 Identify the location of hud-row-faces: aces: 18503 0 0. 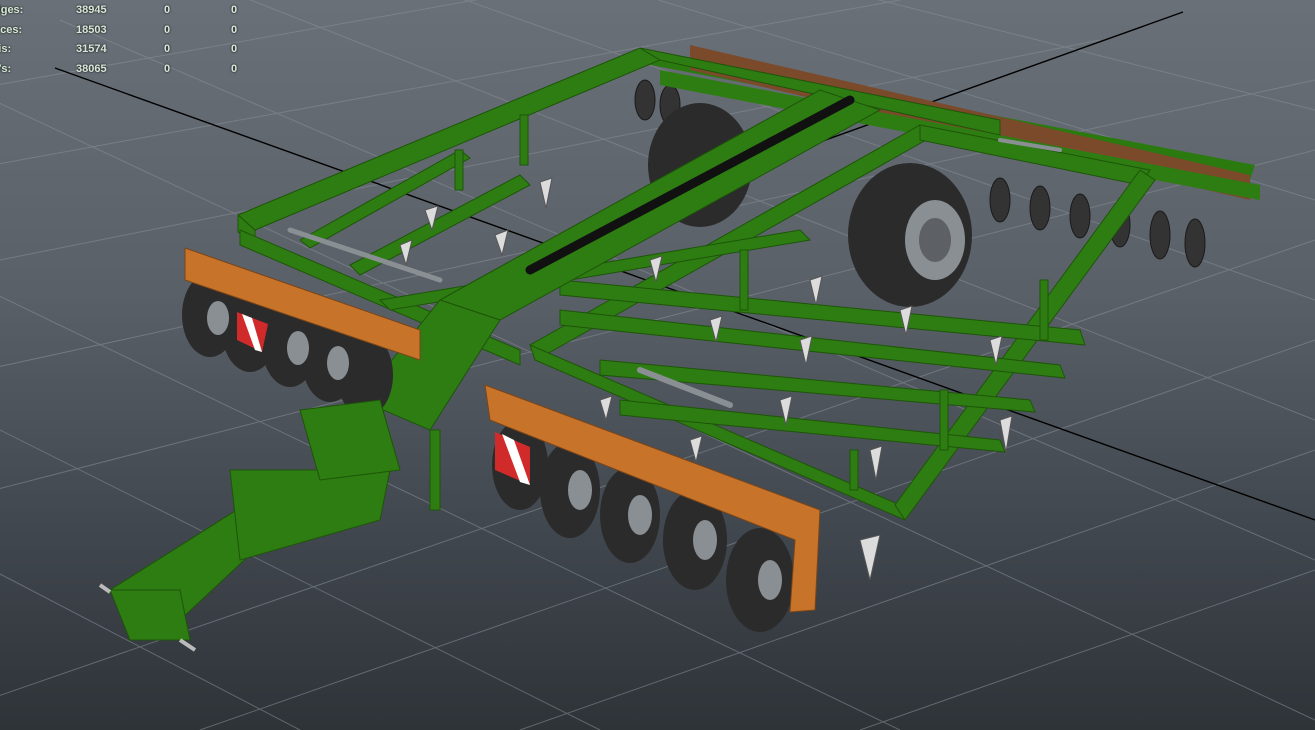
(130, 30).